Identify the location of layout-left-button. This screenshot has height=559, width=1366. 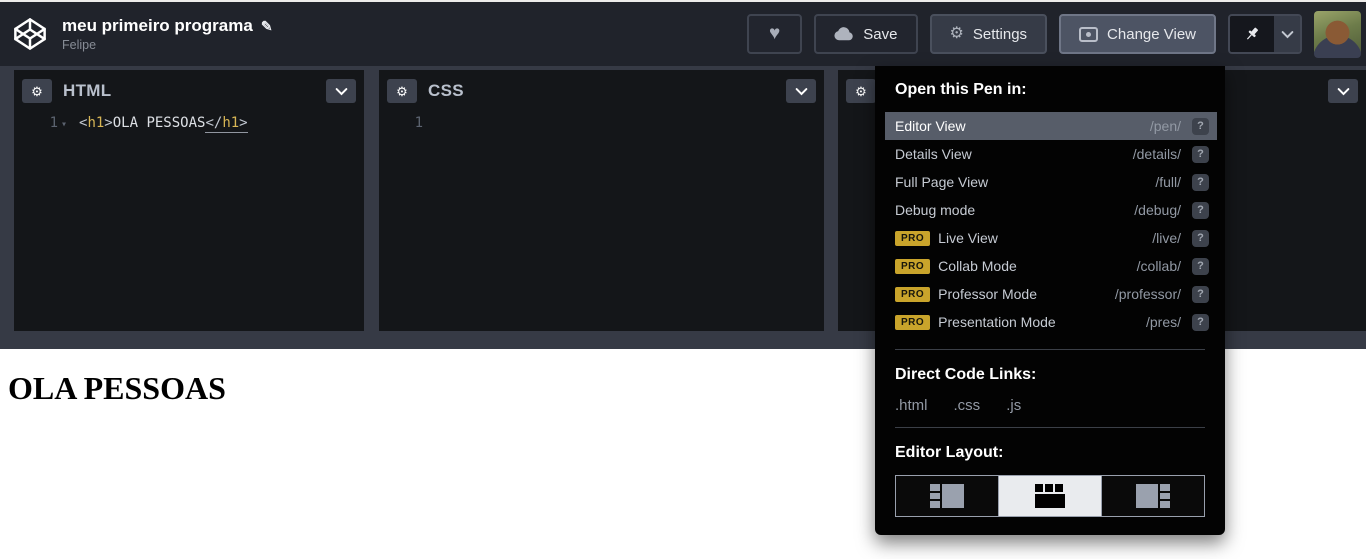
(947, 496).